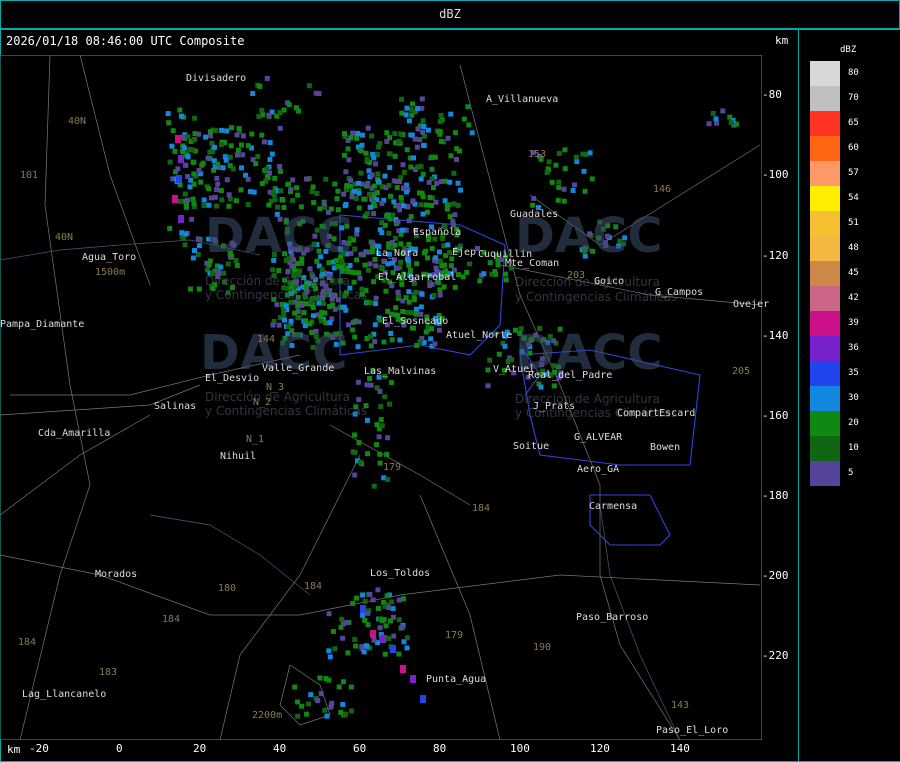 This screenshot has width=900, height=762. I want to click on place-label: Guadales, so click(534, 214).